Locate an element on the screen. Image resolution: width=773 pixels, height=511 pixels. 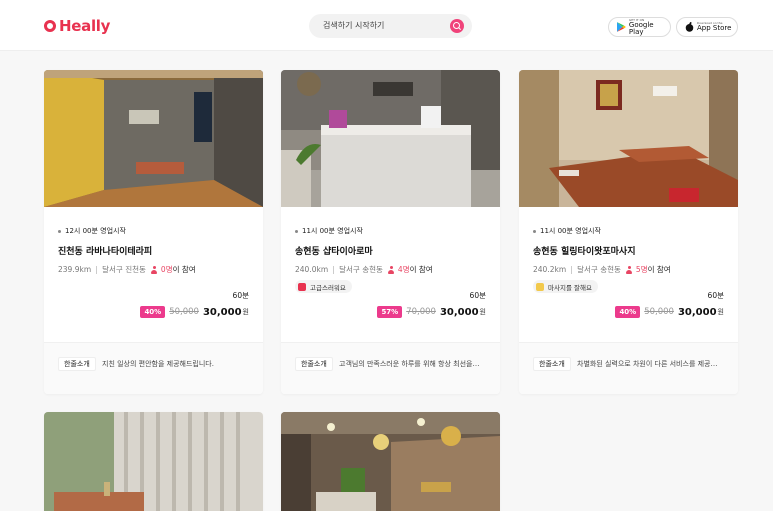
feature-tag: 마사지를 잘해요 is located at coordinates (565, 286).